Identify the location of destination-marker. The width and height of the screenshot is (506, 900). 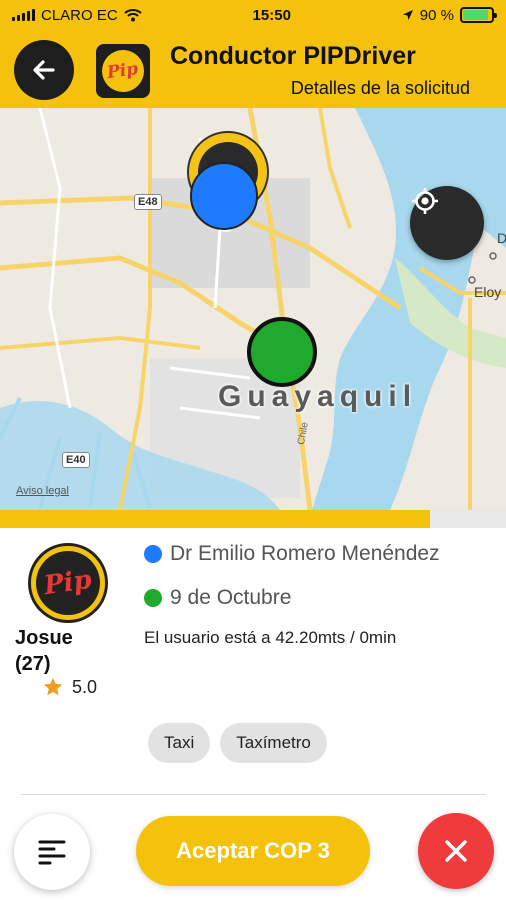
(282, 352).